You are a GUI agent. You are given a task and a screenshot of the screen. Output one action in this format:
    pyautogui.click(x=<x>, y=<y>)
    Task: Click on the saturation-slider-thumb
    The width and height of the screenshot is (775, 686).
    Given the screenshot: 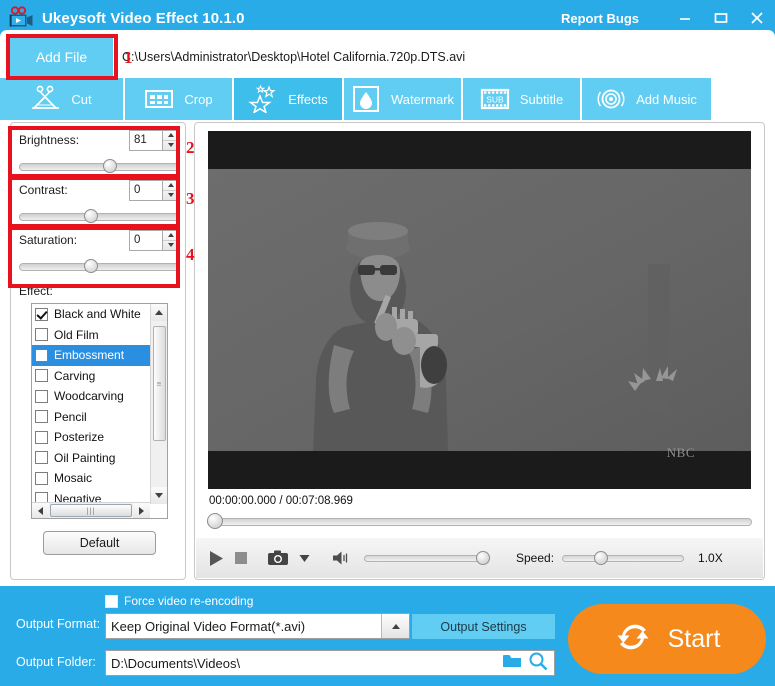 What is the action you would take?
    pyautogui.click(x=91, y=266)
    